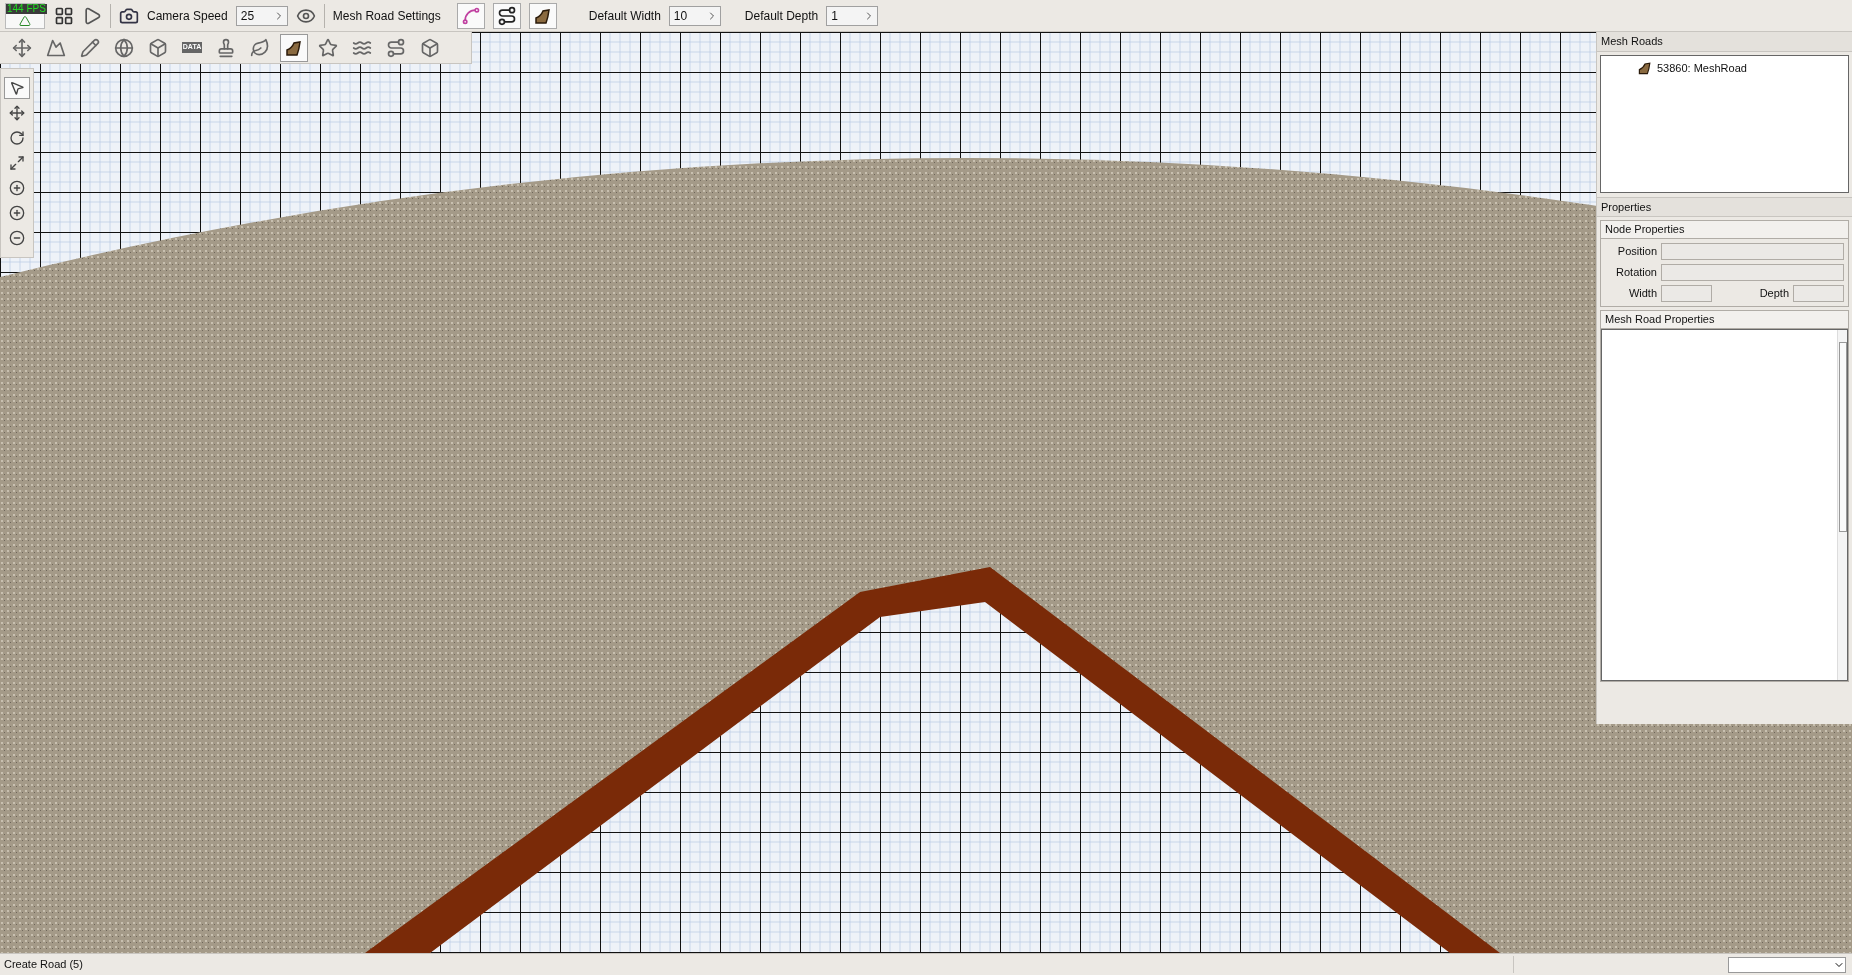 This screenshot has height=975, width=1852. What do you see at coordinates (1842, 505) in the screenshot?
I see `scrollbar` at bounding box center [1842, 505].